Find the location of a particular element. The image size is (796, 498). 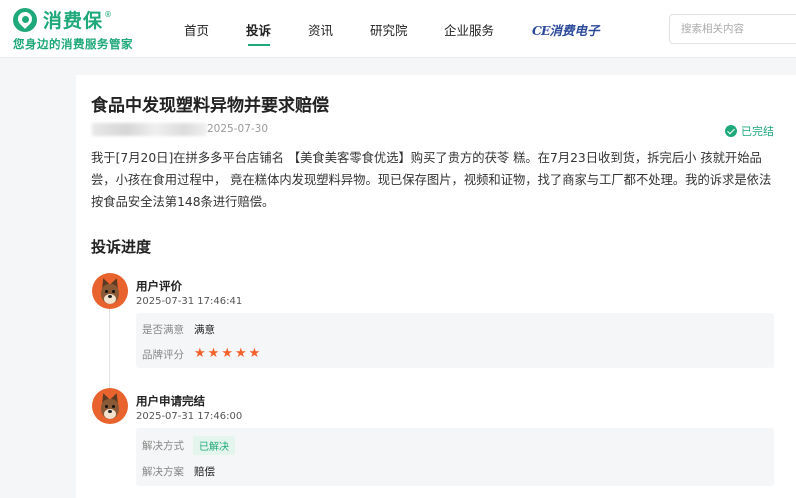

rating-stars: ★ ★ ★ ★ ★ is located at coordinates (228, 353).